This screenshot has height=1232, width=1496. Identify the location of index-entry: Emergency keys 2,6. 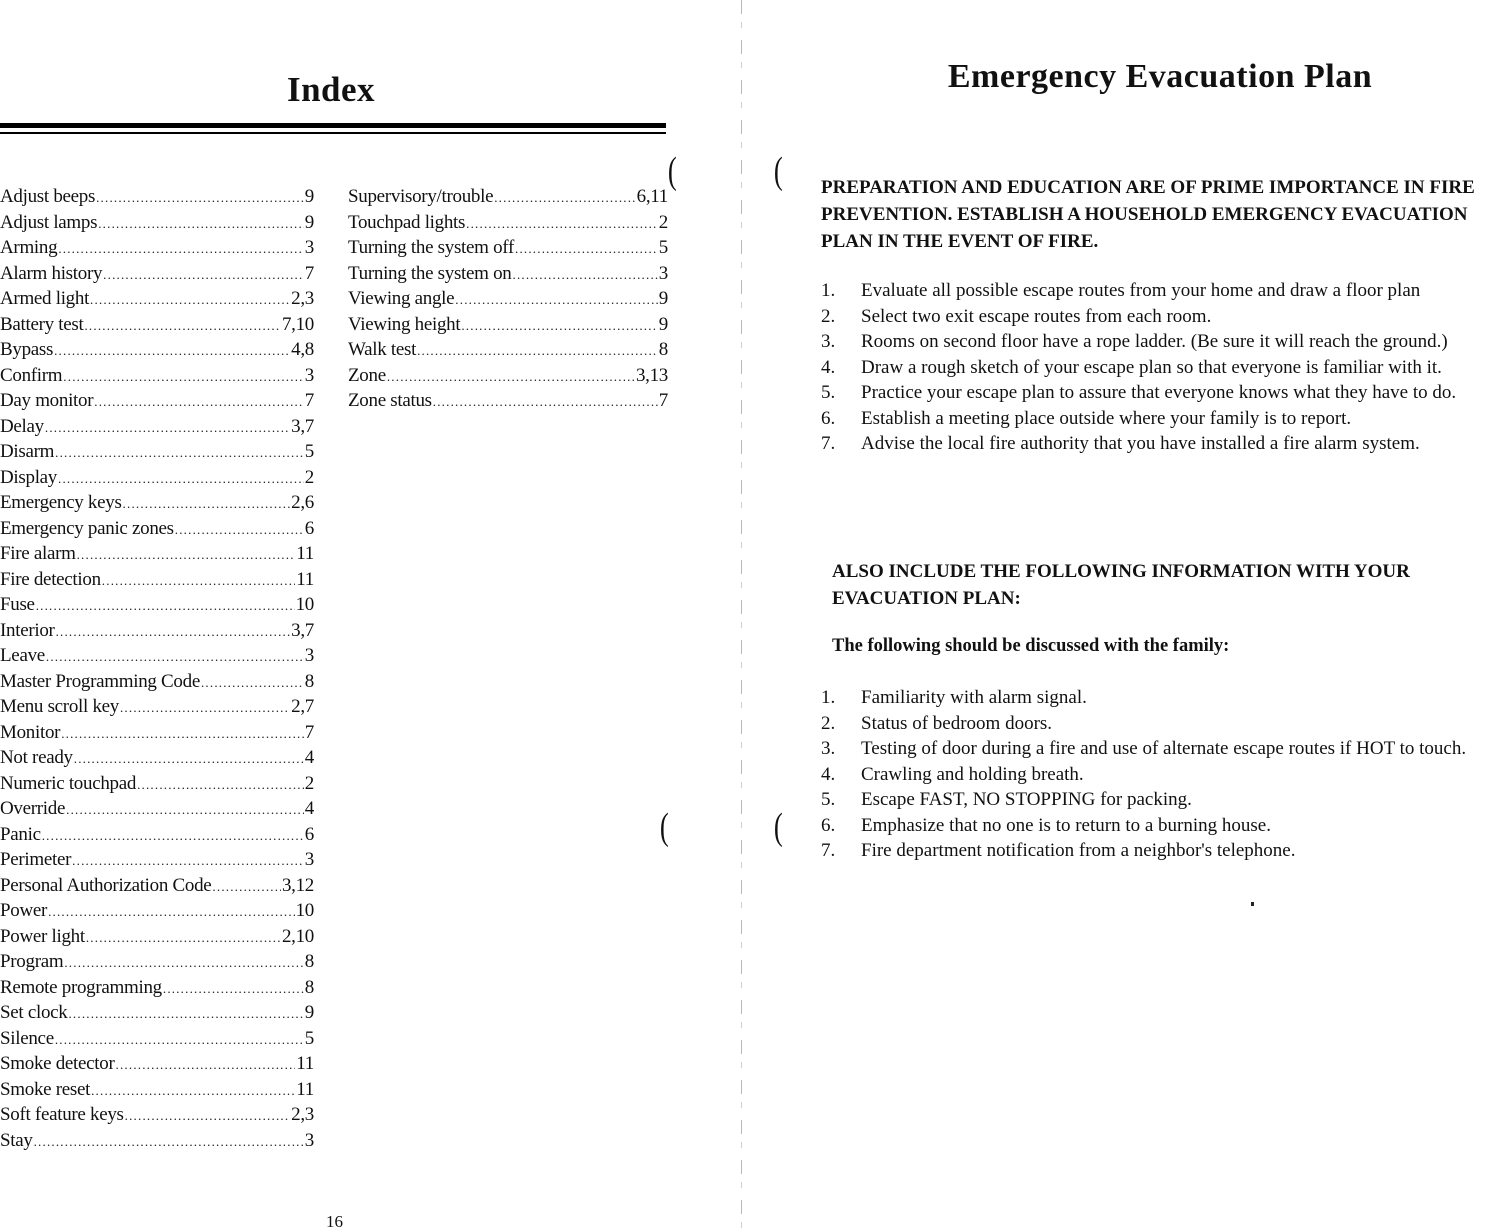
(157, 503).